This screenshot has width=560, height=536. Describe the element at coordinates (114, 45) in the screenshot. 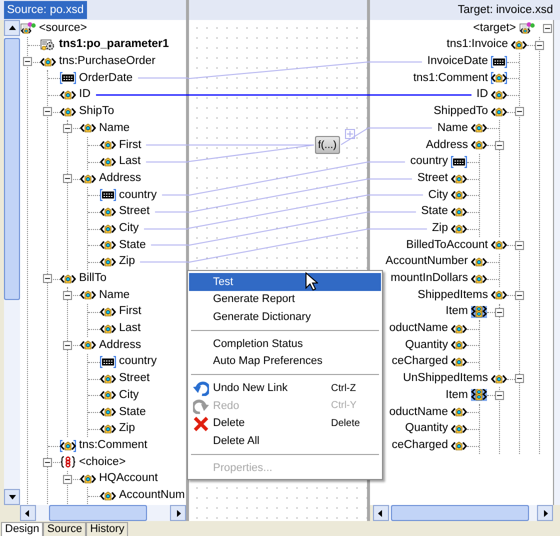

I see `tree-node-label: tns1:po_parameter1` at that location.